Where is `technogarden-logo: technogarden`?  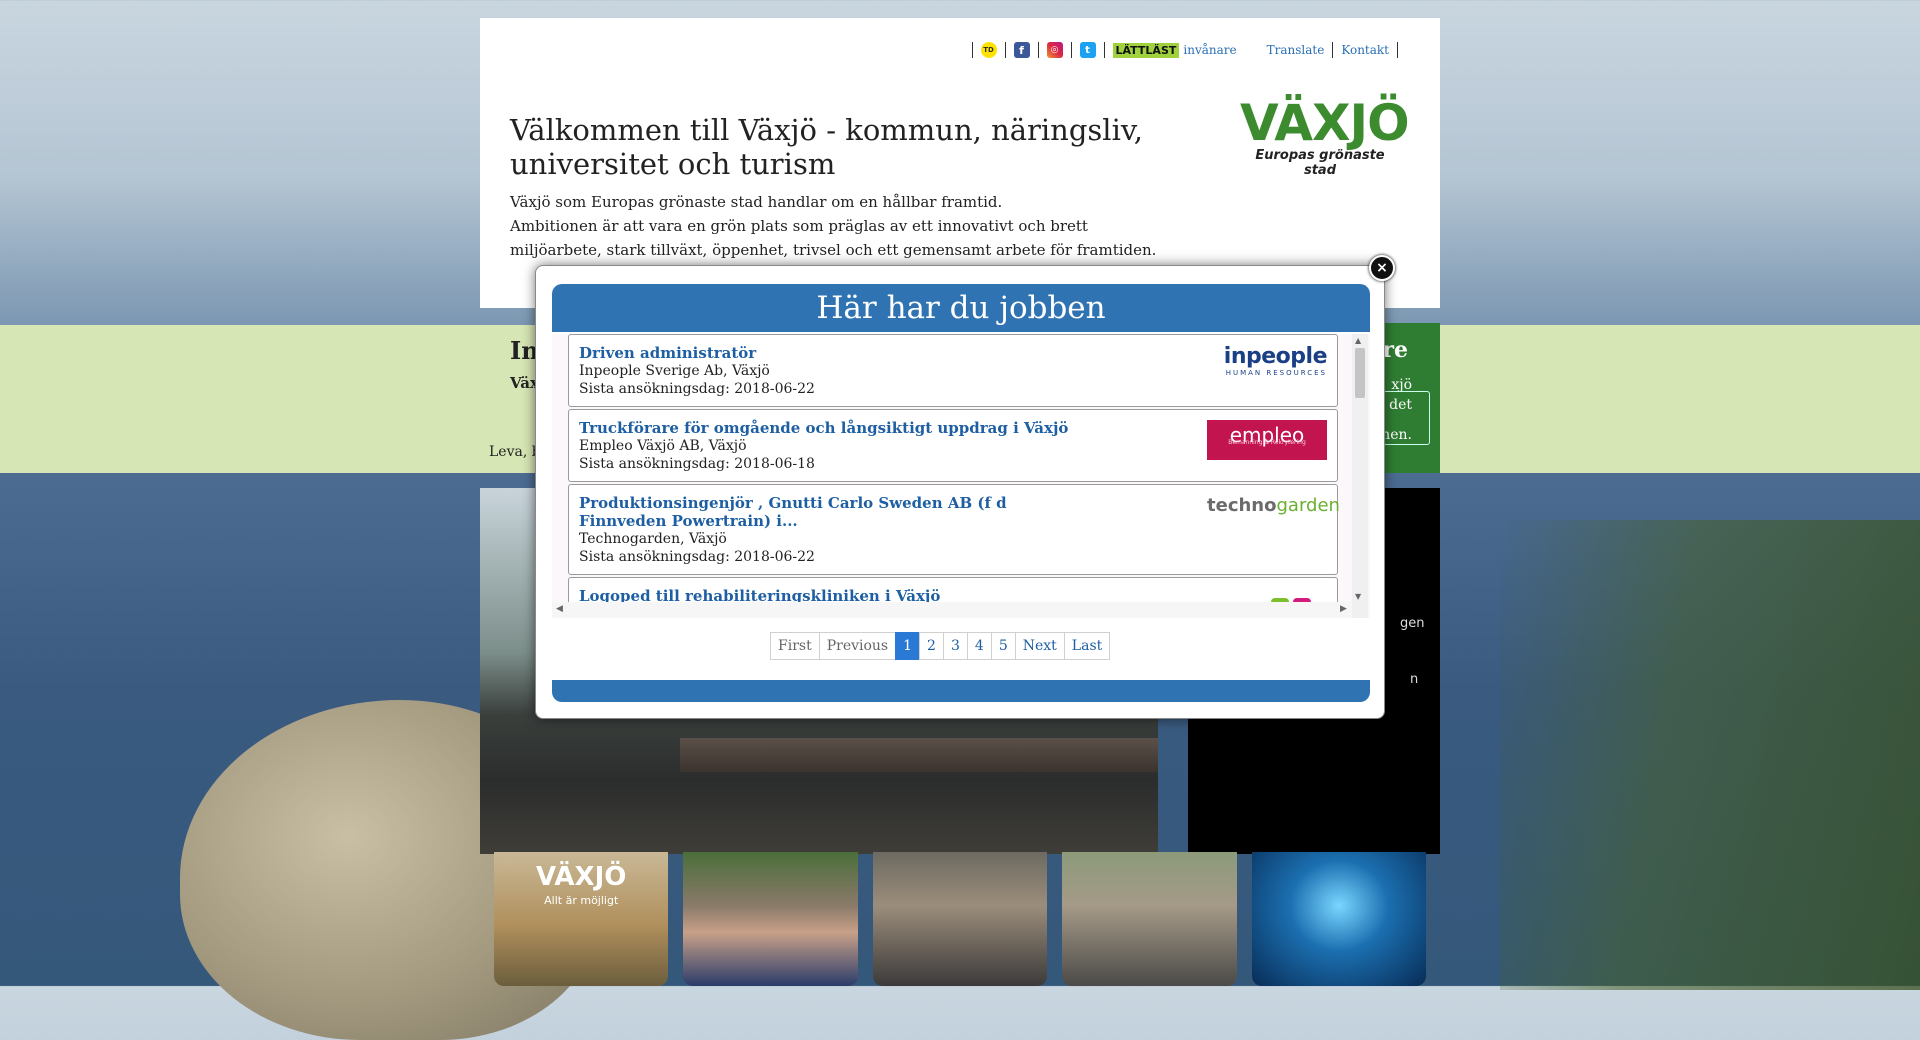 technogarden-logo: technogarden is located at coordinates (1273, 515).